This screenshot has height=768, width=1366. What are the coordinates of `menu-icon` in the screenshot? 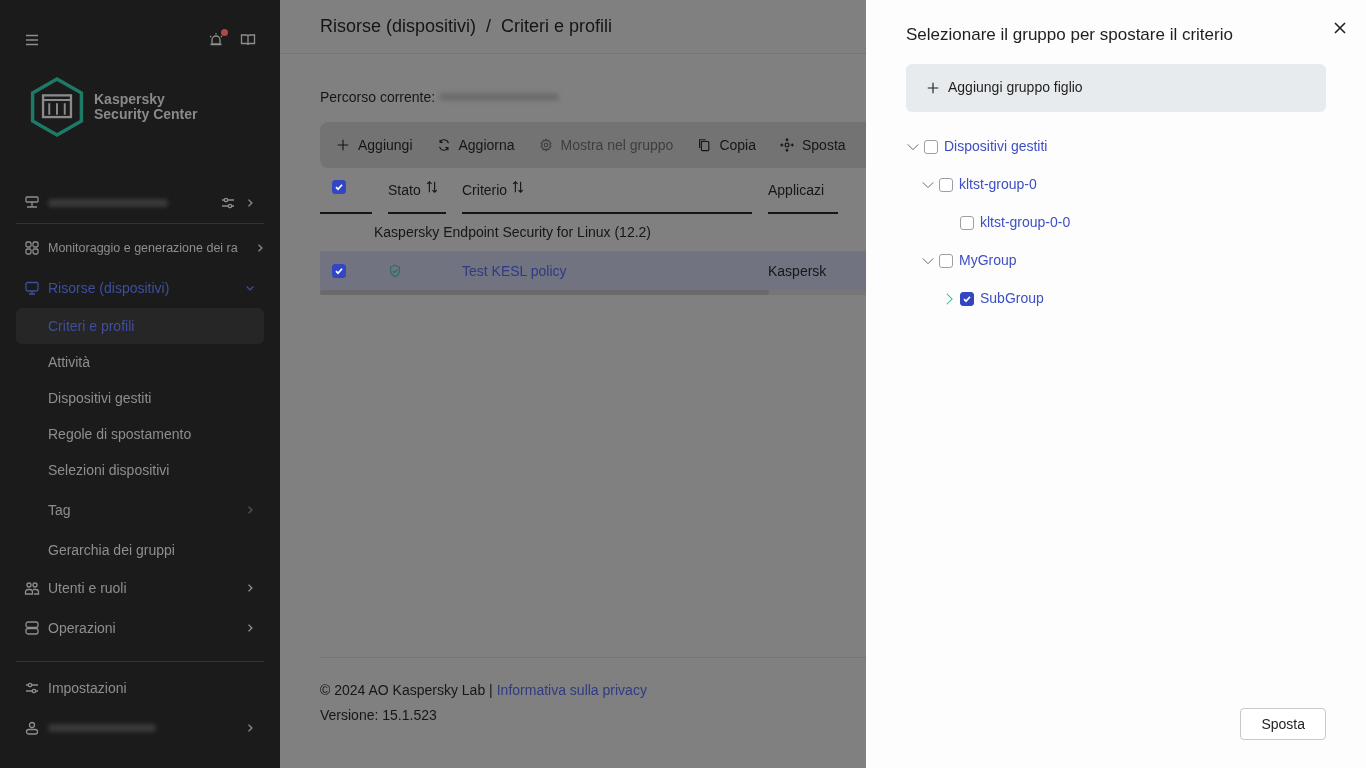 It's located at (32, 40).